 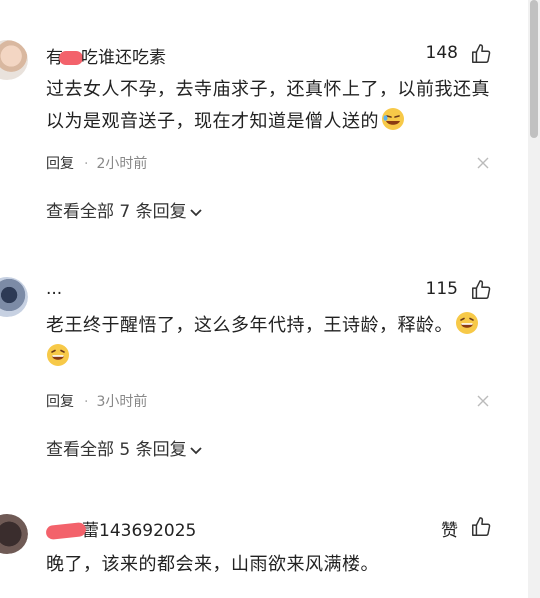 I want to click on like-count: 148, so click(x=441, y=53).